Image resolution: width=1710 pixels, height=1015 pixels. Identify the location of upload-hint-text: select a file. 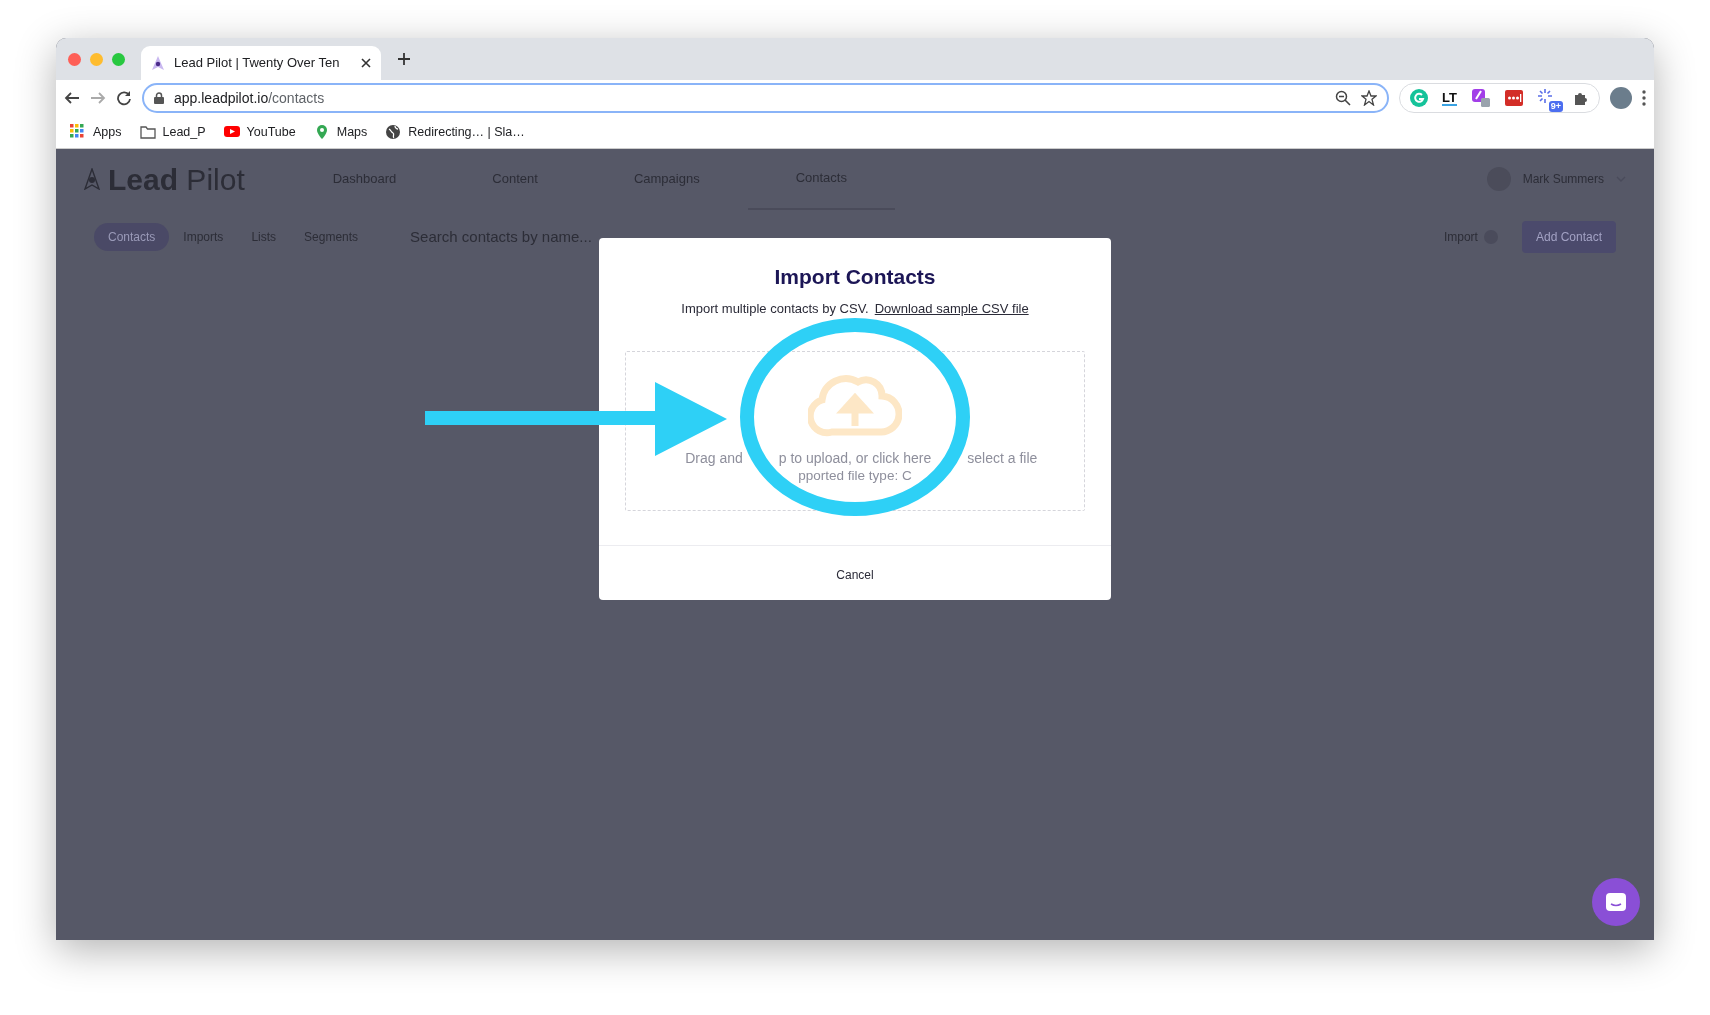
(1002, 458).